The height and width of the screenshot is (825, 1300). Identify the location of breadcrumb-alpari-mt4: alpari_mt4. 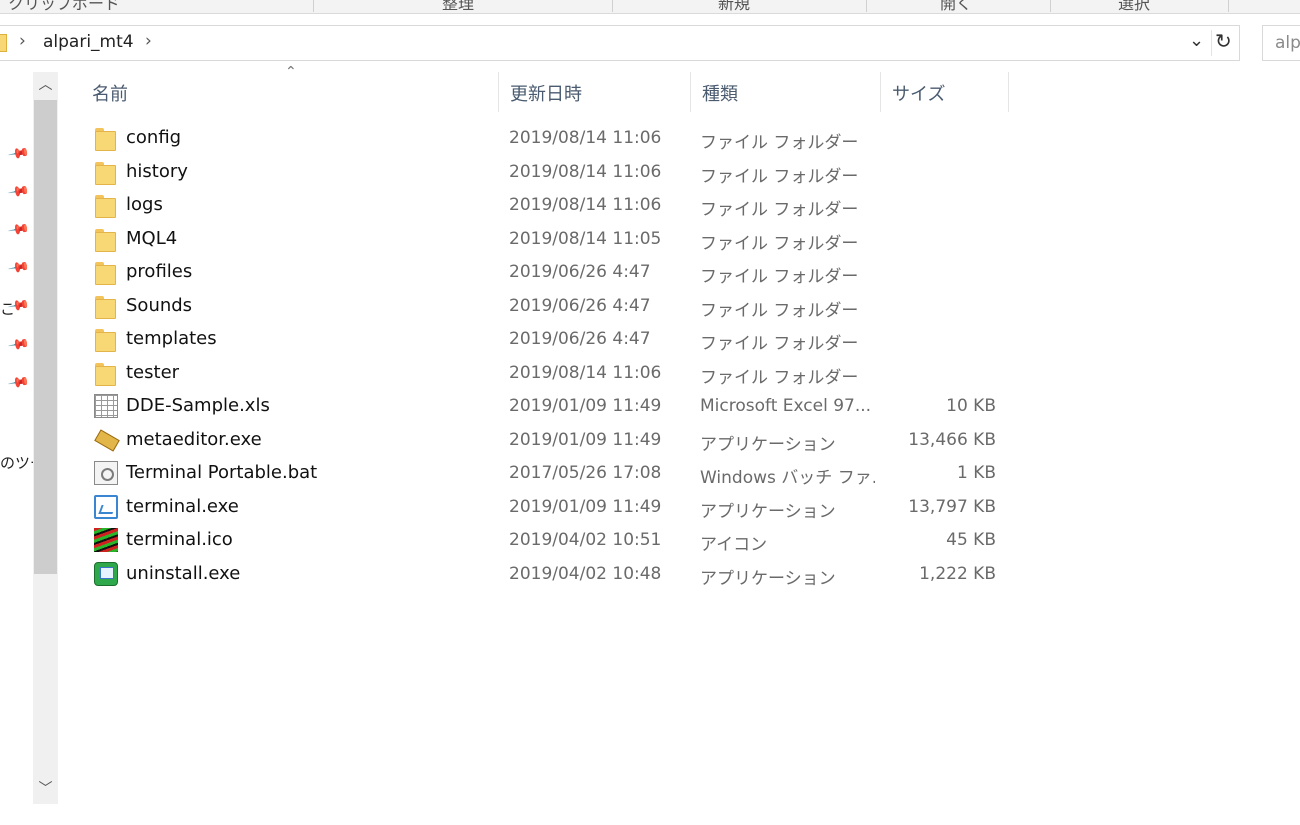
(88, 42).